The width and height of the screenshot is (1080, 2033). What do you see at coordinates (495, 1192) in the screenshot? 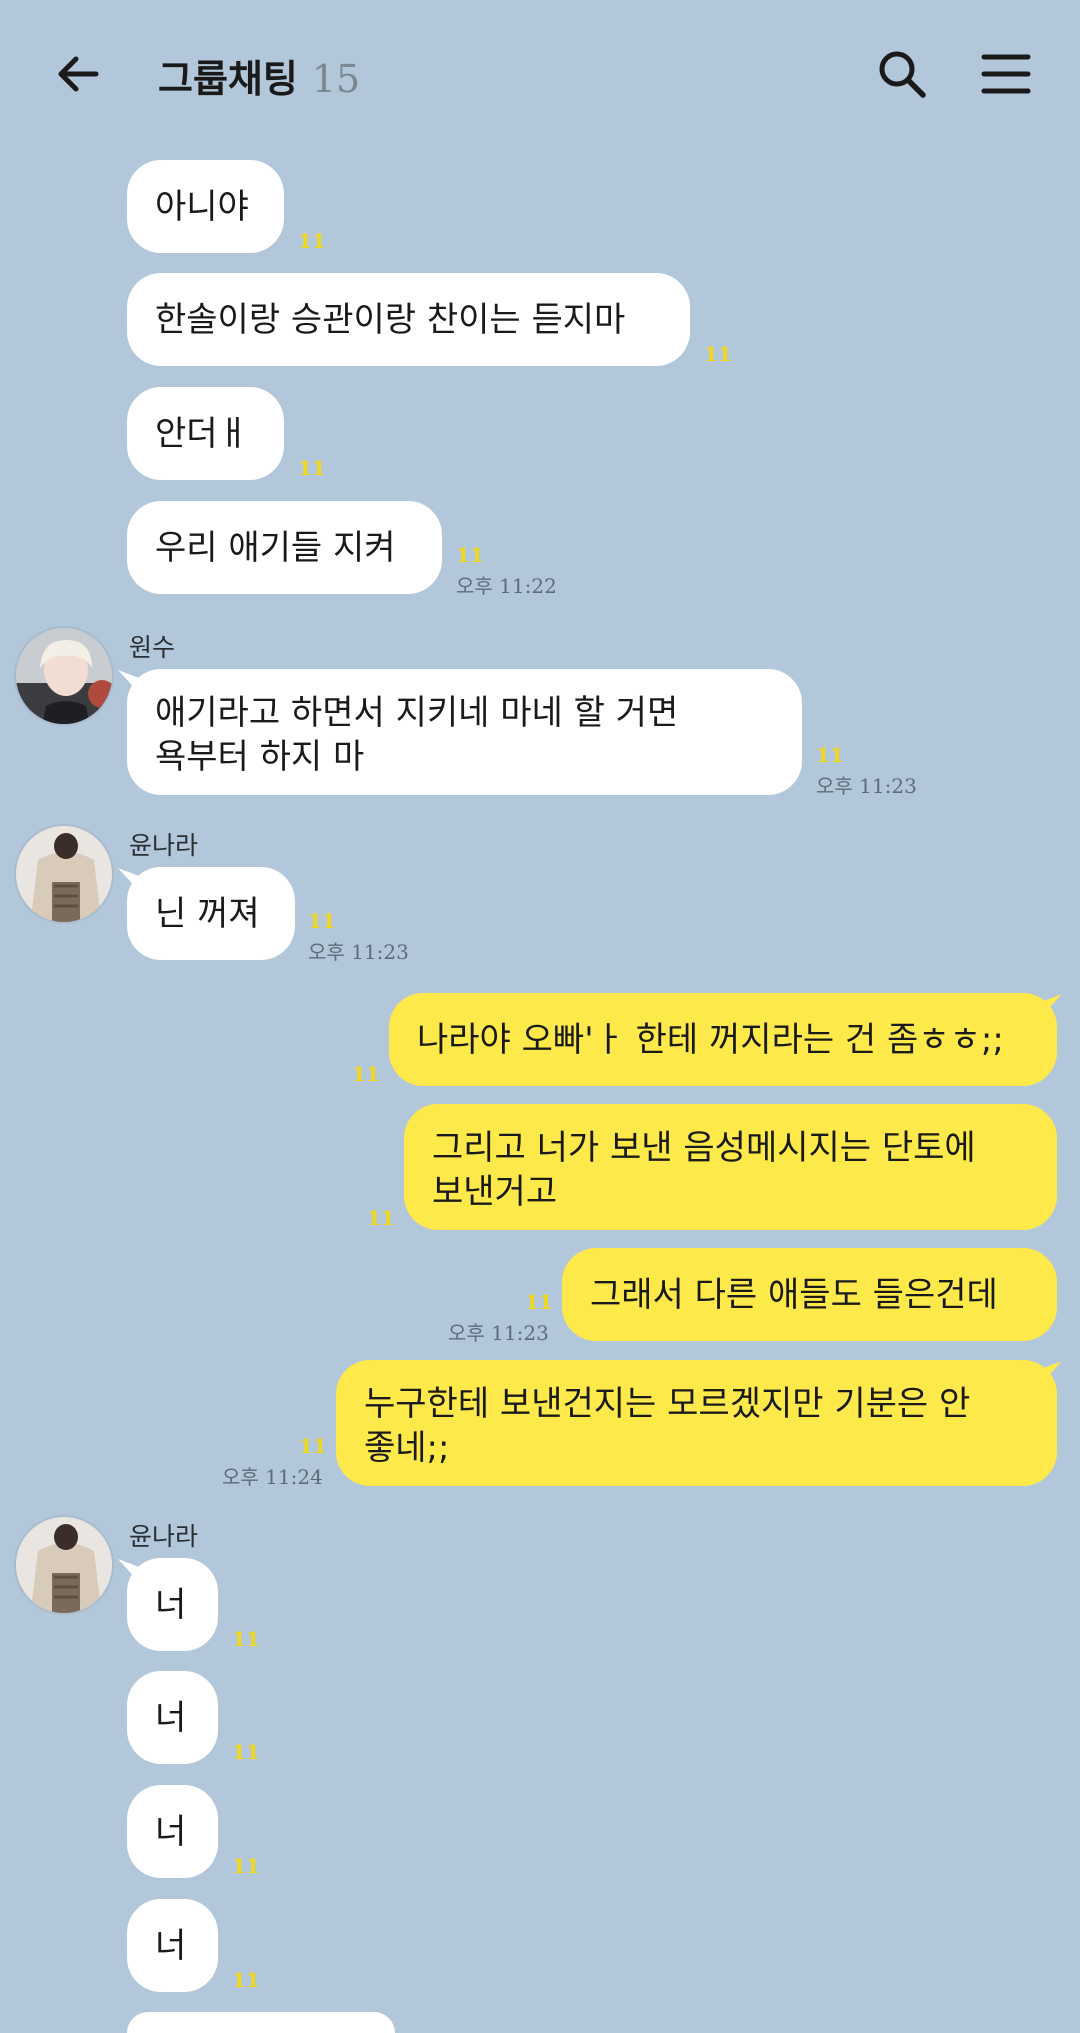
I see `message-text-line: 보낸거고` at bounding box center [495, 1192].